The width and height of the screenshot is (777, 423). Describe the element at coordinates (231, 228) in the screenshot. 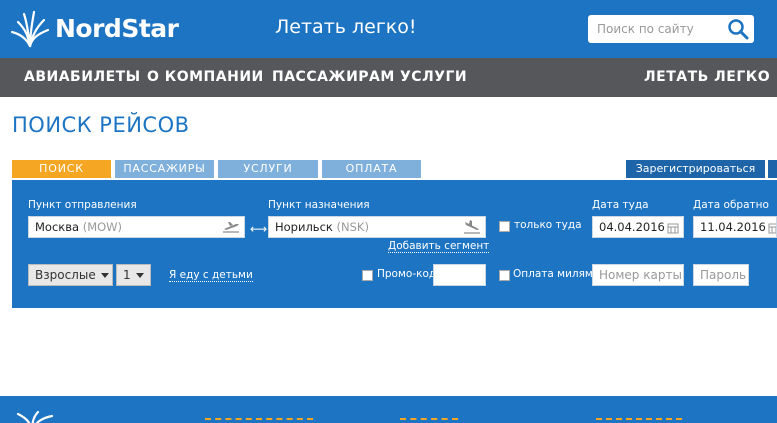

I see `takeoff-icon` at that location.